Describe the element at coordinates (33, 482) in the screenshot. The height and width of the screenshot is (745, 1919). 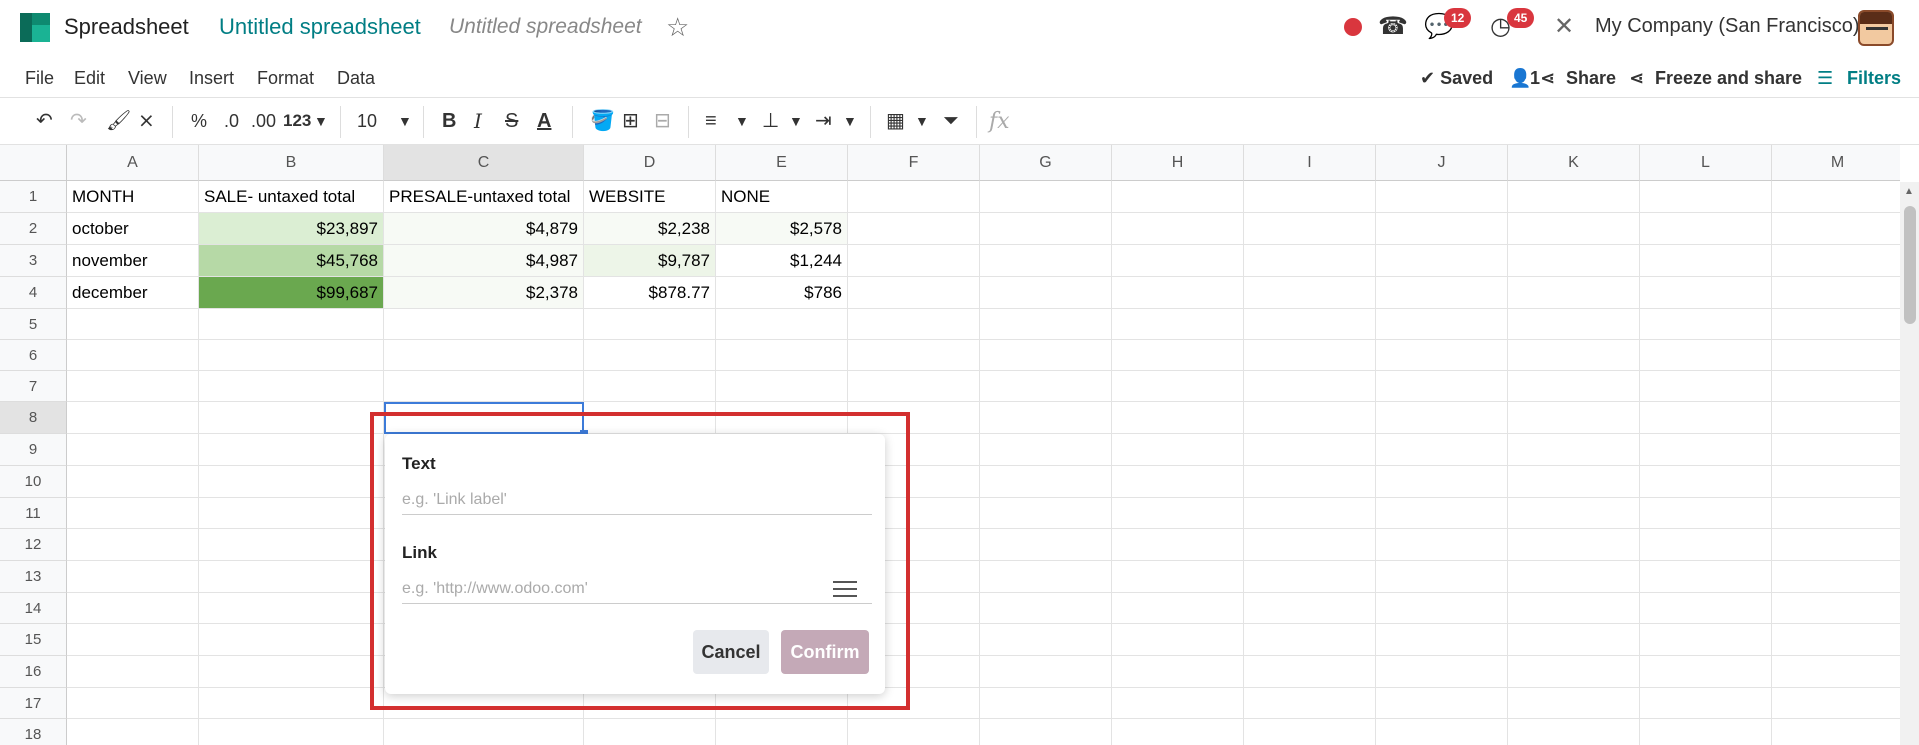
I see `row-header-10: 10` at that location.